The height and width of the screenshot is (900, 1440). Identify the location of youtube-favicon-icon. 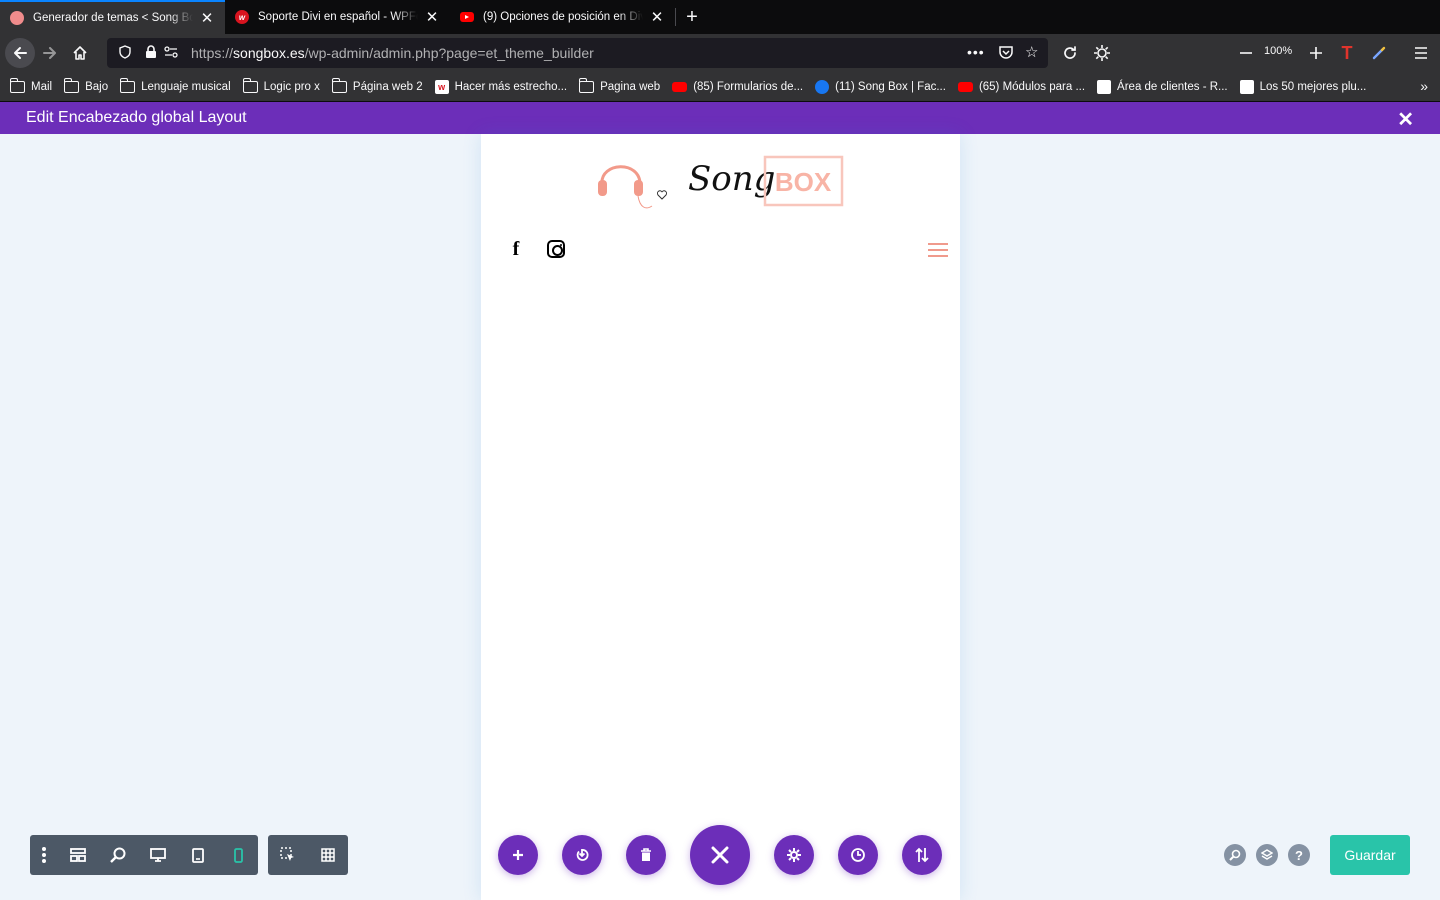
(467, 17).